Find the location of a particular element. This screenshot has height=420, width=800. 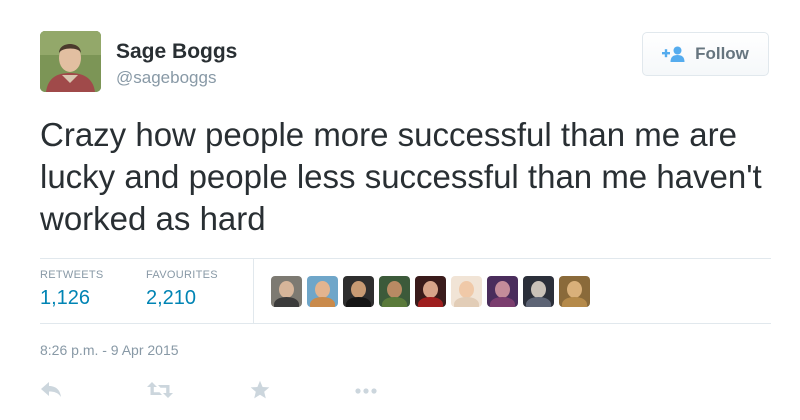

retweets-count: 1,126 is located at coordinates (72, 298).